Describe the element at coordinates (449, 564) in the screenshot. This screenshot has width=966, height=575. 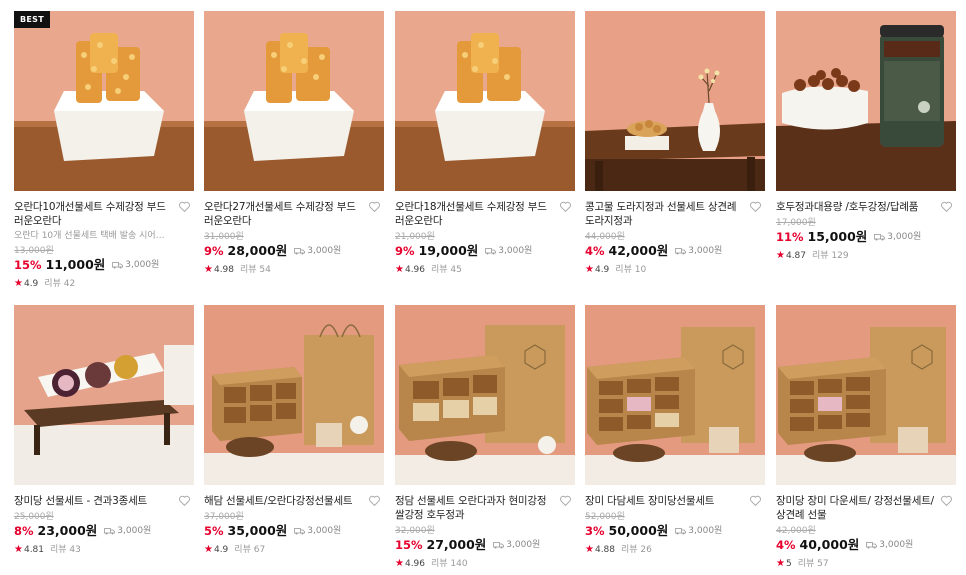
I see `review-count: 리뷰 140` at that location.